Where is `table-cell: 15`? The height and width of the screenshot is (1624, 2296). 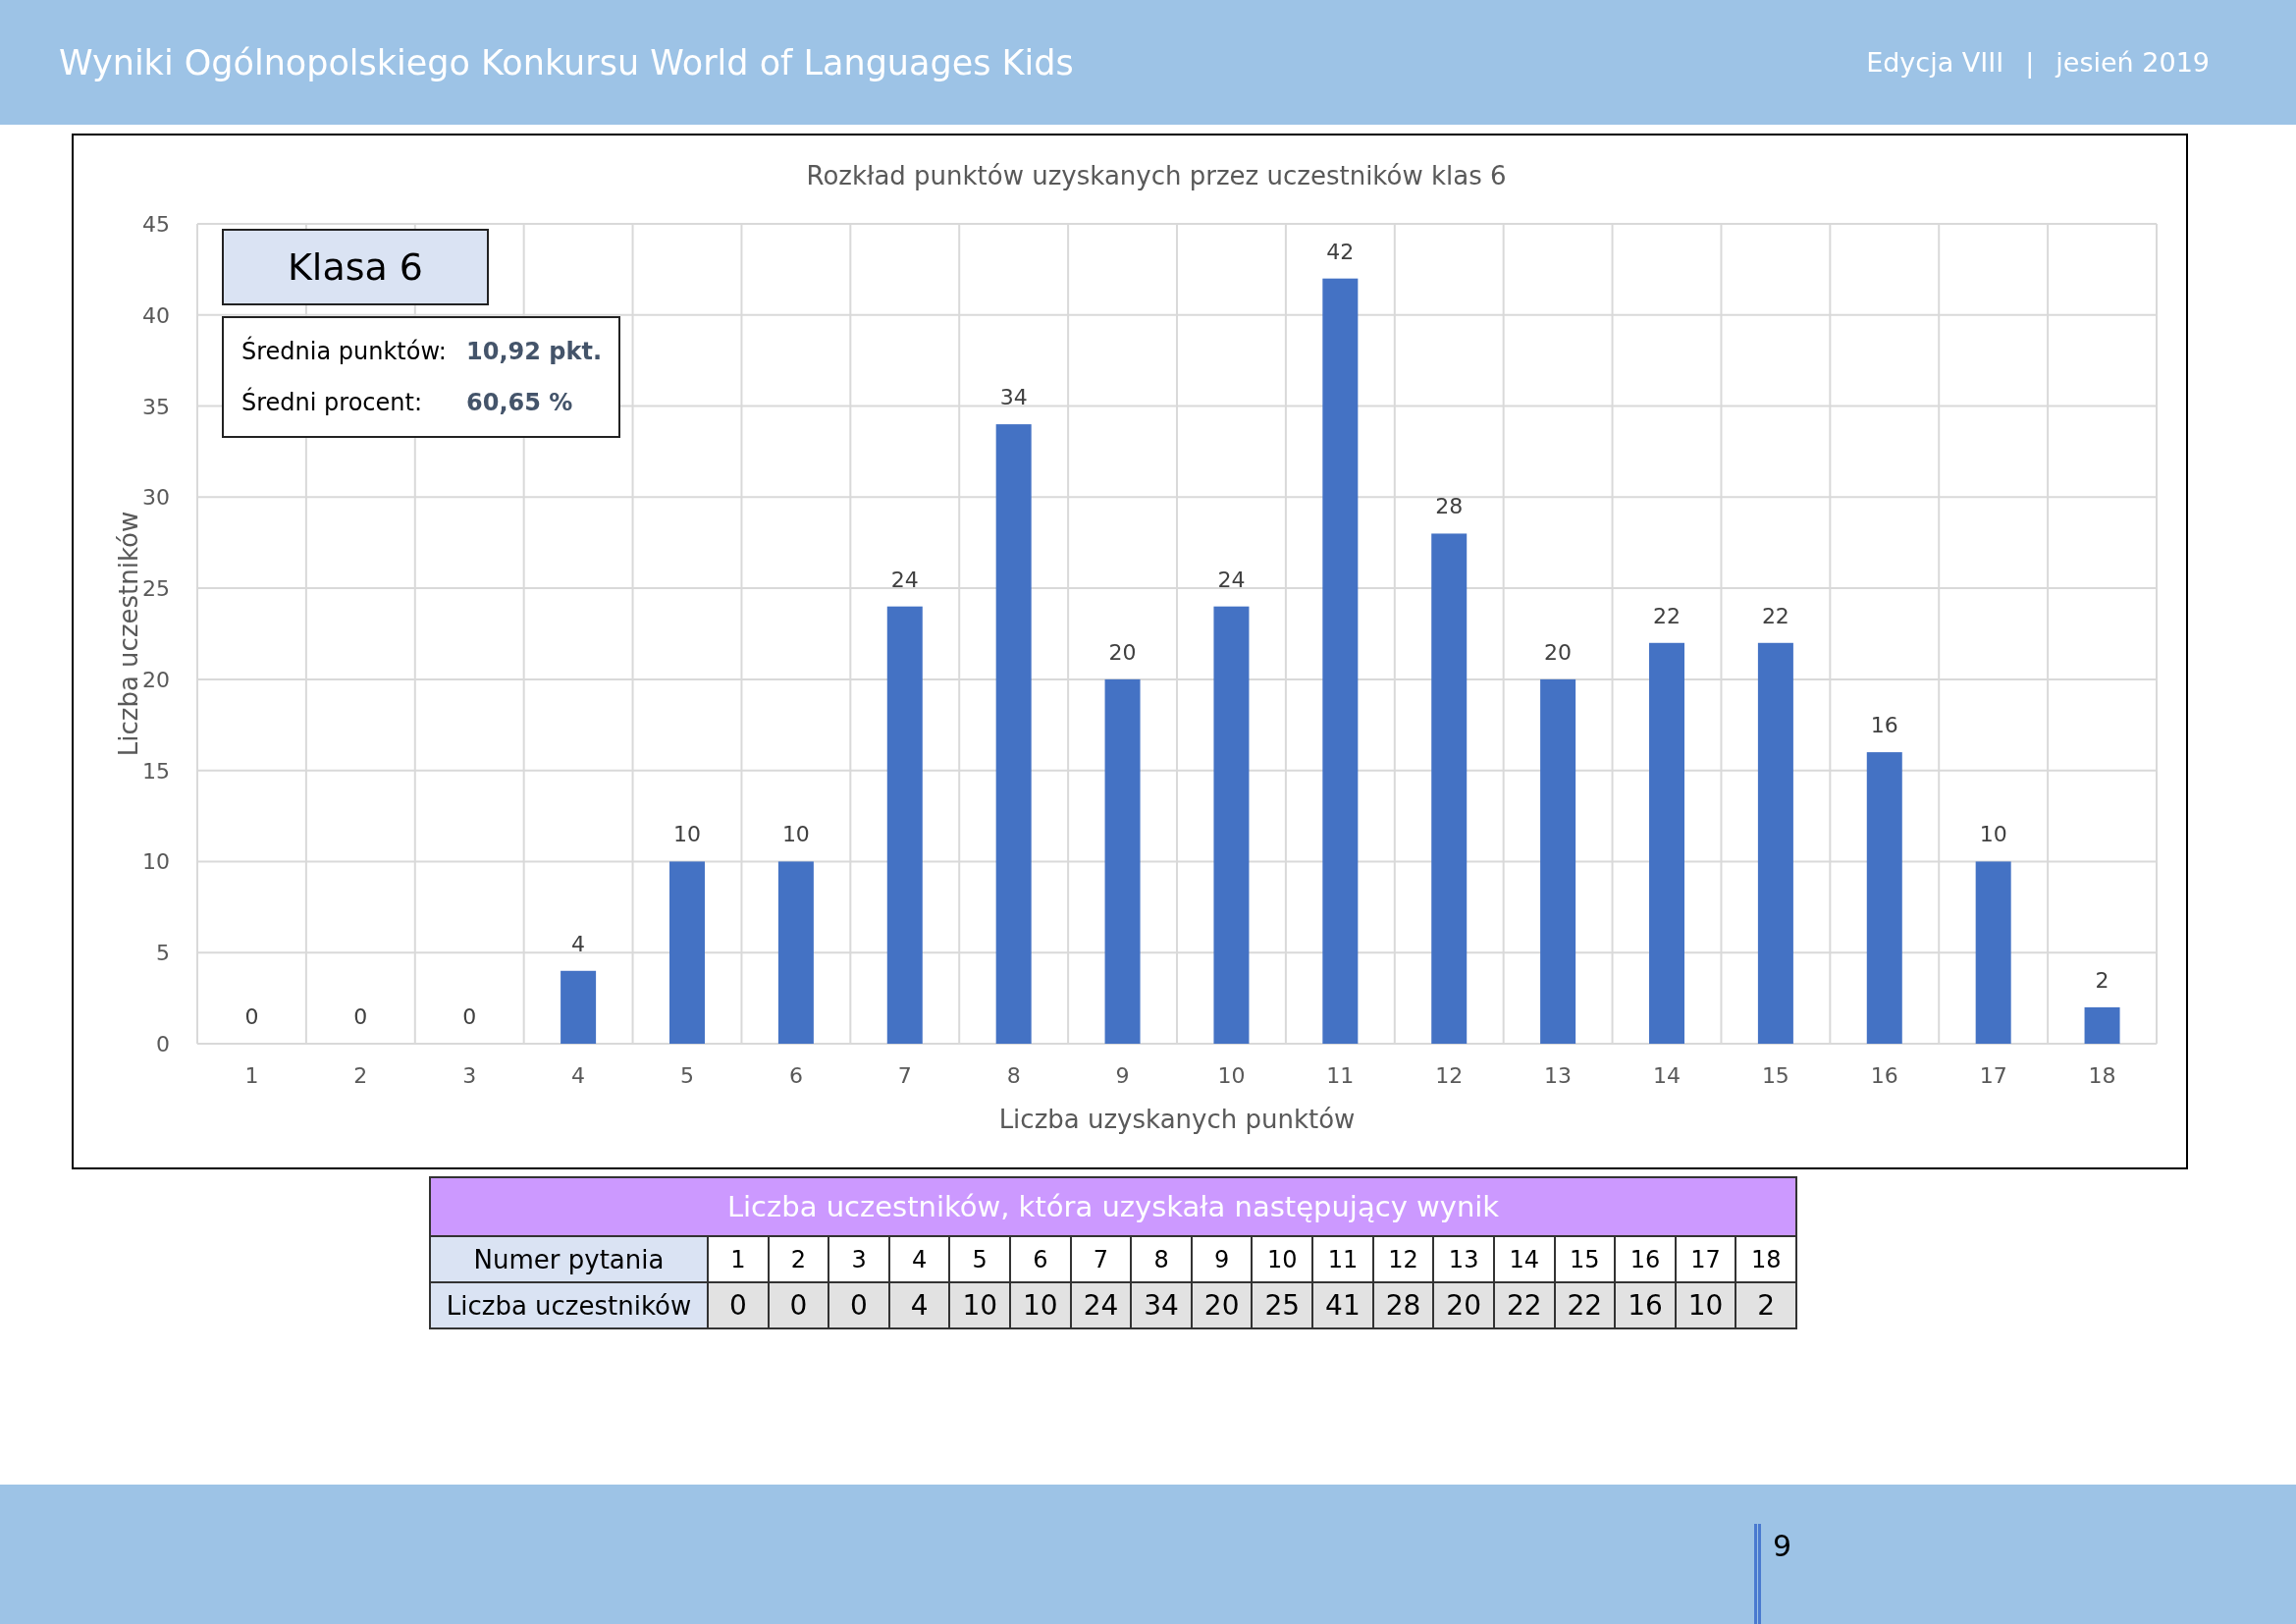
table-cell: 15 is located at coordinates (1586, 1260).